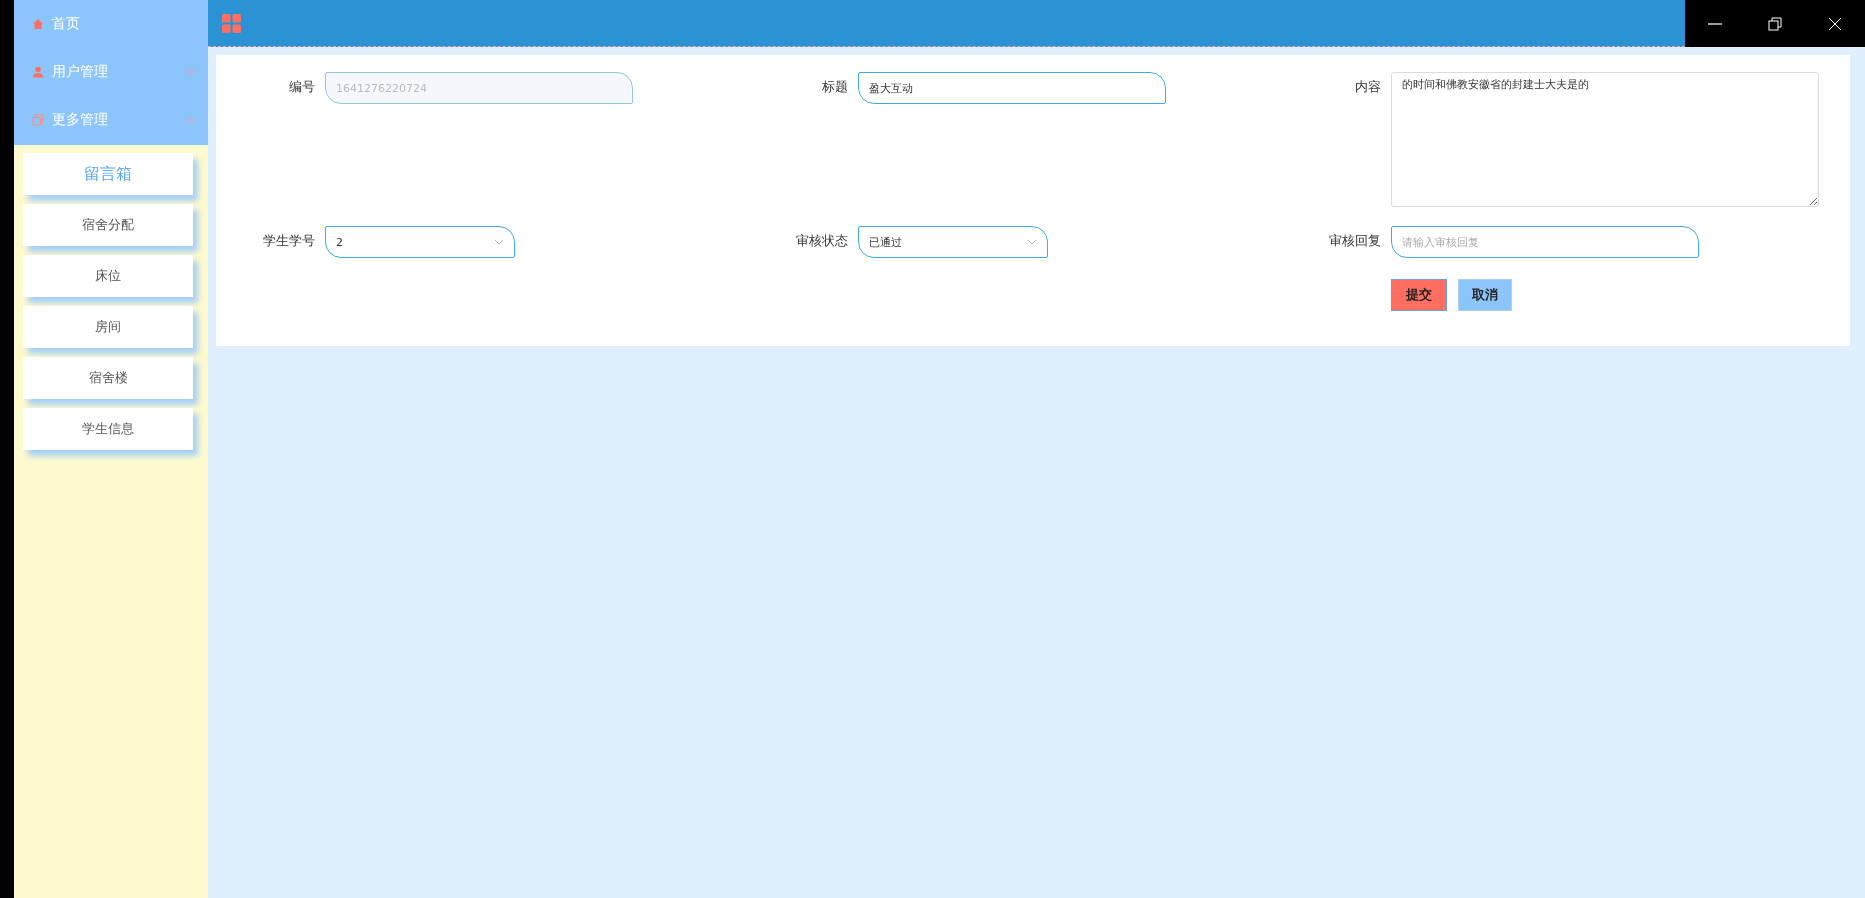  What do you see at coordinates (108, 327) in the screenshot?
I see `submenu-item: 房间` at bounding box center [108, 327].